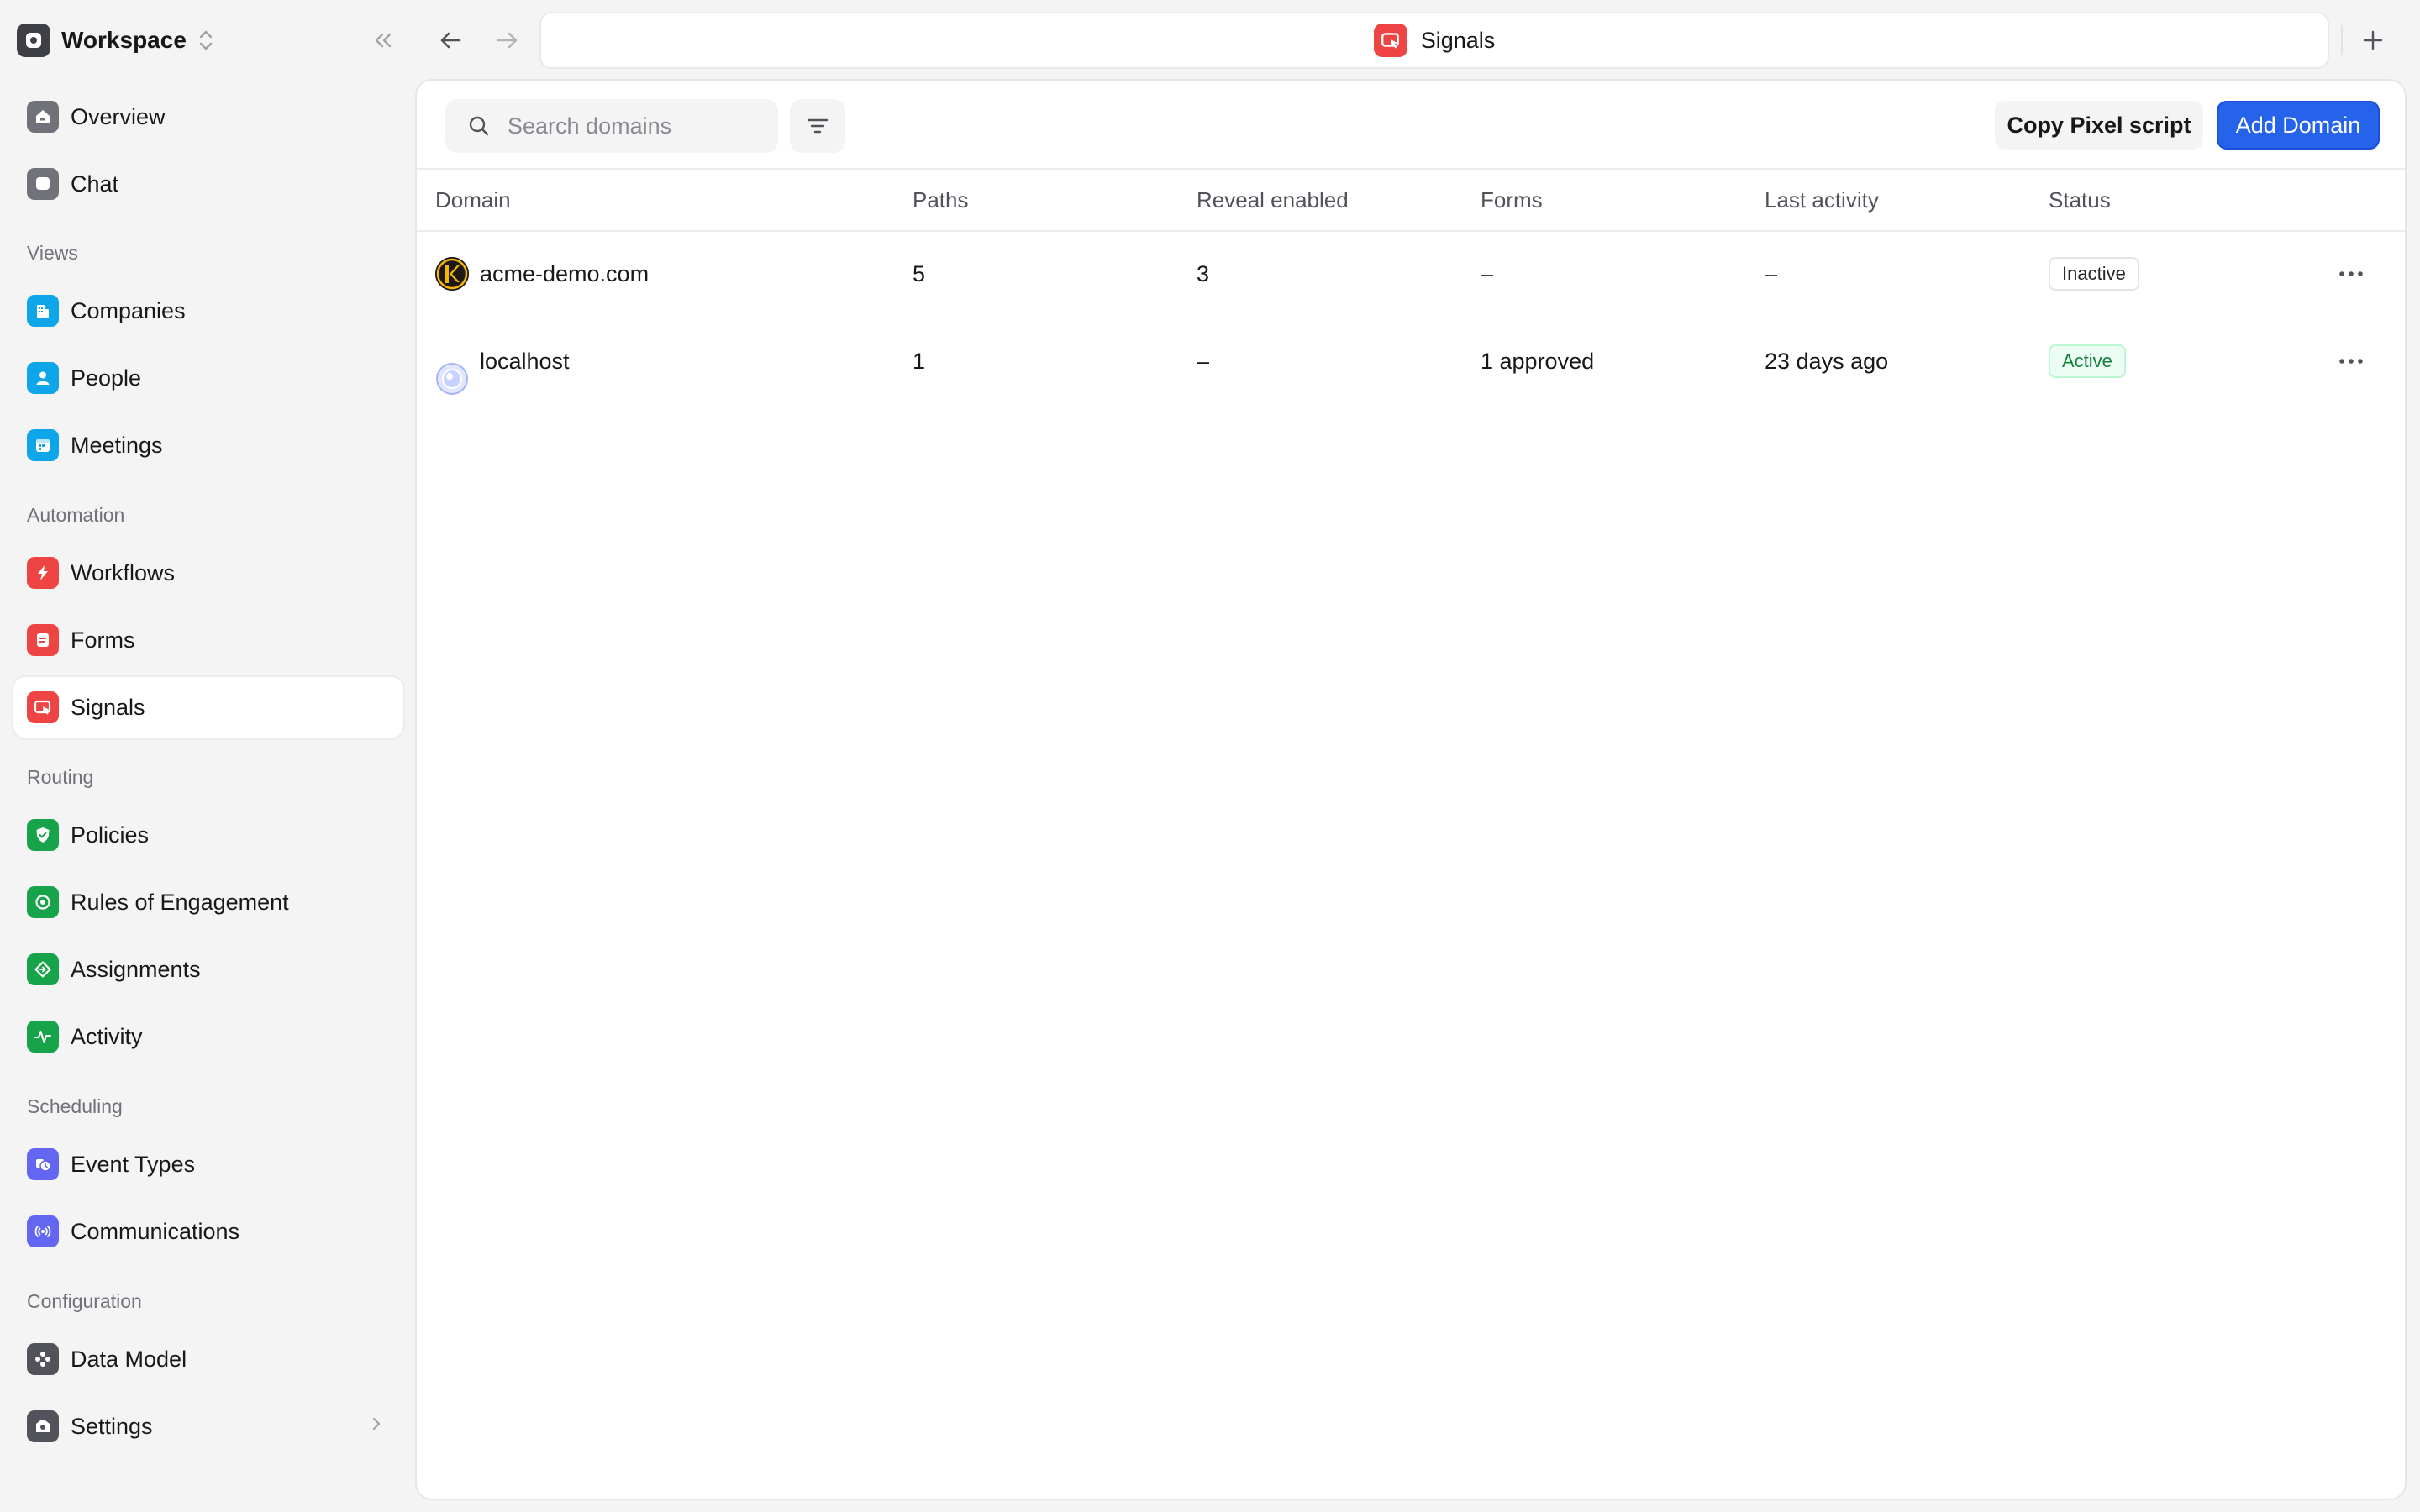  Describe the element at coordinates (76, 515) in the screenshot. I see `section-label-automation: Automation` at that location.